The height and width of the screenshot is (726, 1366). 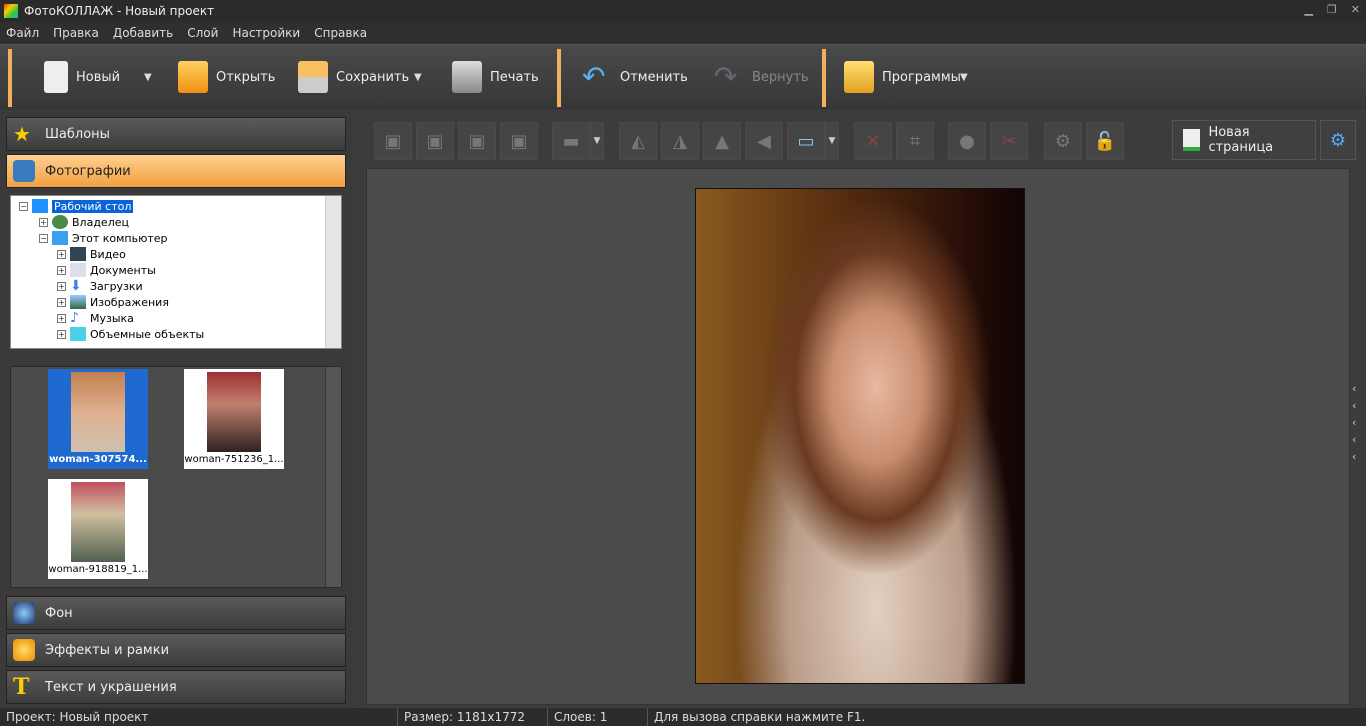 What do you see at coordinates (1241, 140) in the screenshot?
I see `new-page-label: Новая страница` at bounding box center [1241, 140].